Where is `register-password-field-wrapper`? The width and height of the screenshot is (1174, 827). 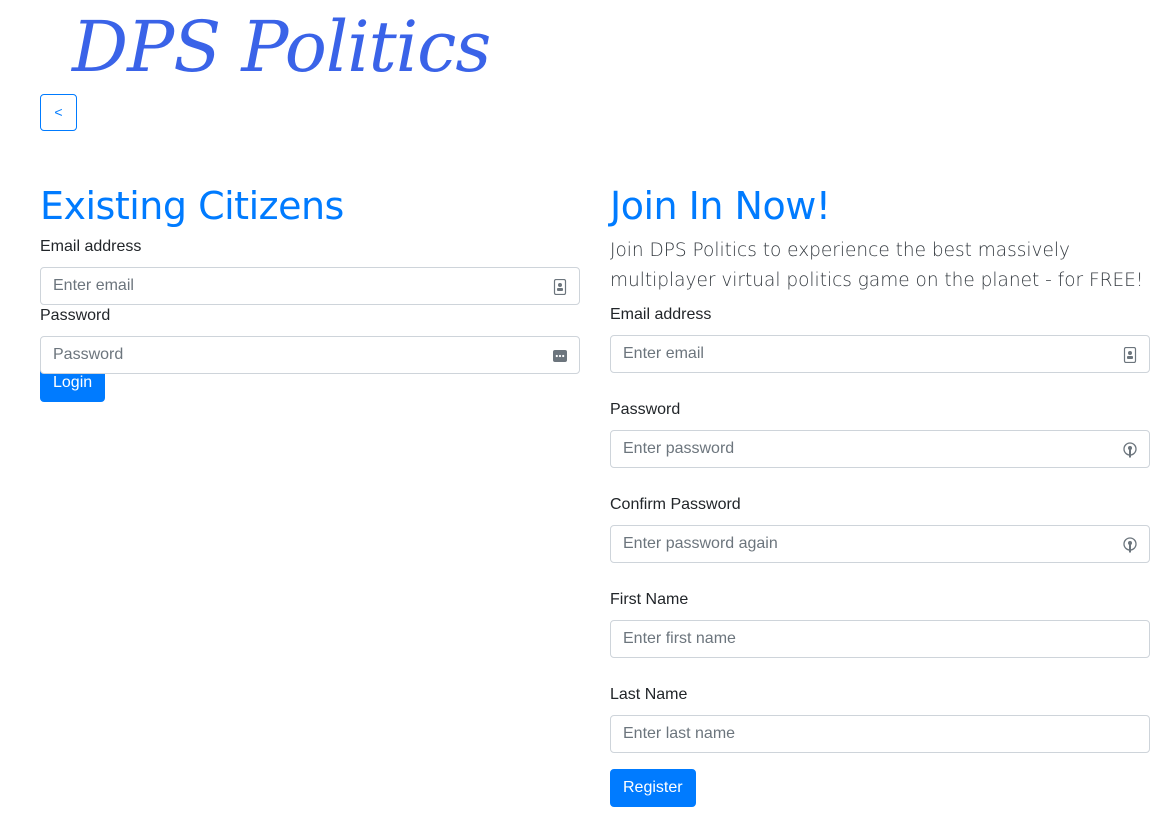
register-password-field-wrapper is located at coordinates (880, 449).